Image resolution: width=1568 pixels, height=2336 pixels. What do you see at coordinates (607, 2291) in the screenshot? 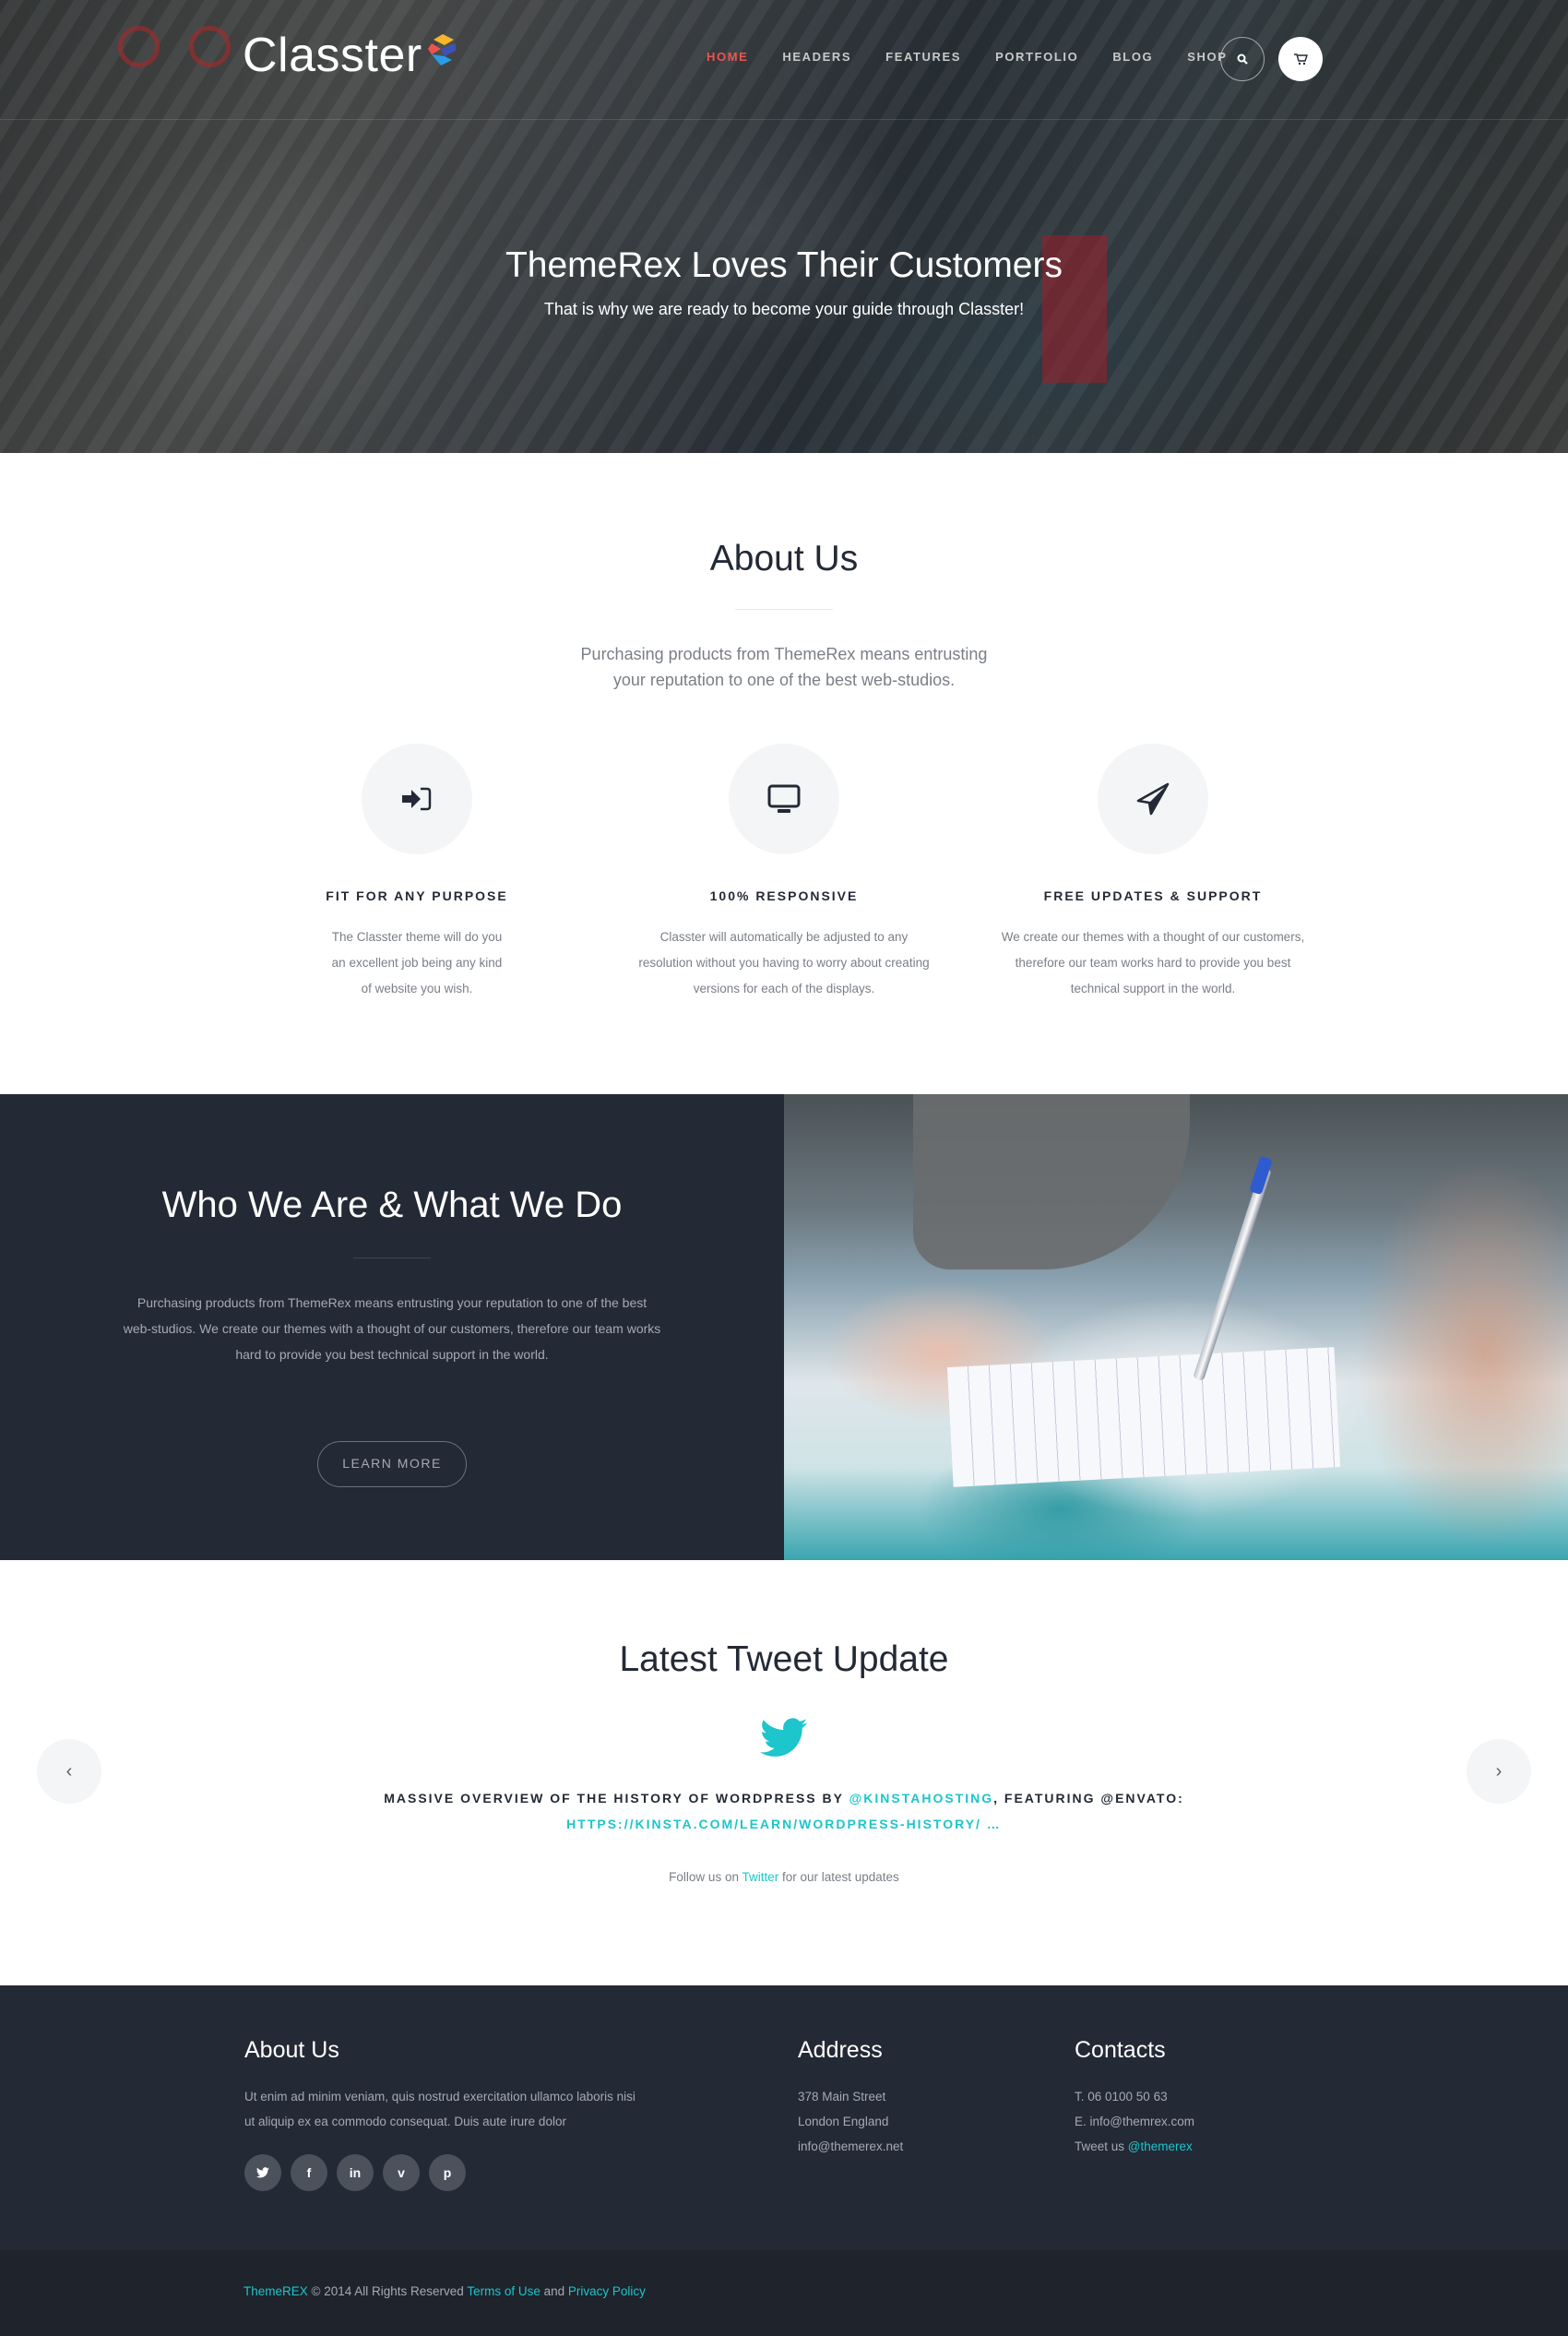
I see `privacy-link: Privacy Policy` at bounding box center [607, 2291].